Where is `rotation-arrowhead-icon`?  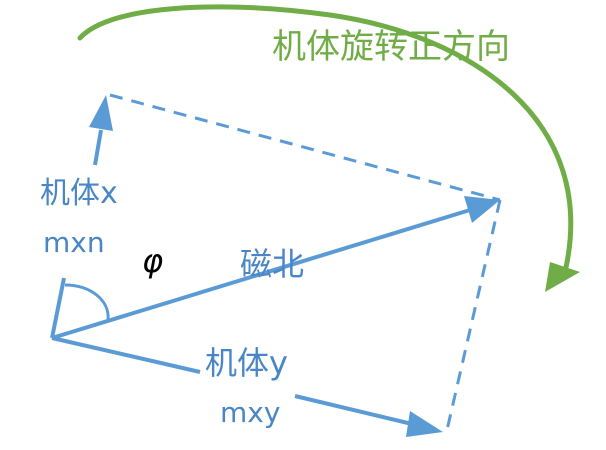
rotation-arrowhead-icon is located at coordinates (562, 277).